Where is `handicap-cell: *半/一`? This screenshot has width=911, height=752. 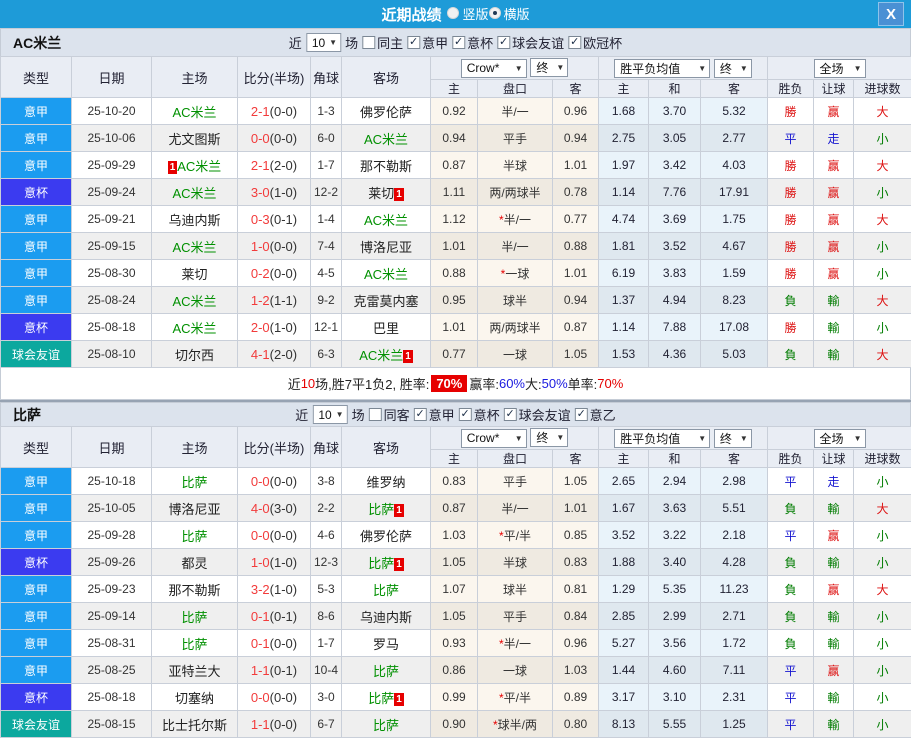
handicap-cell: *半/一 is located at coordinates (515, 643).